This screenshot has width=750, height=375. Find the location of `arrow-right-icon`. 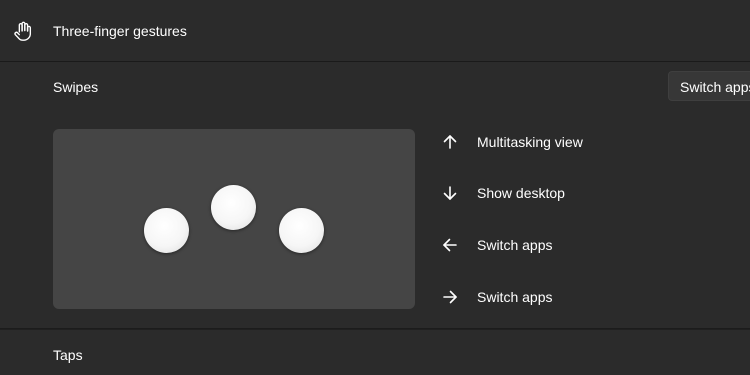

arrow-right-icon is located at coordinates (450, 297).